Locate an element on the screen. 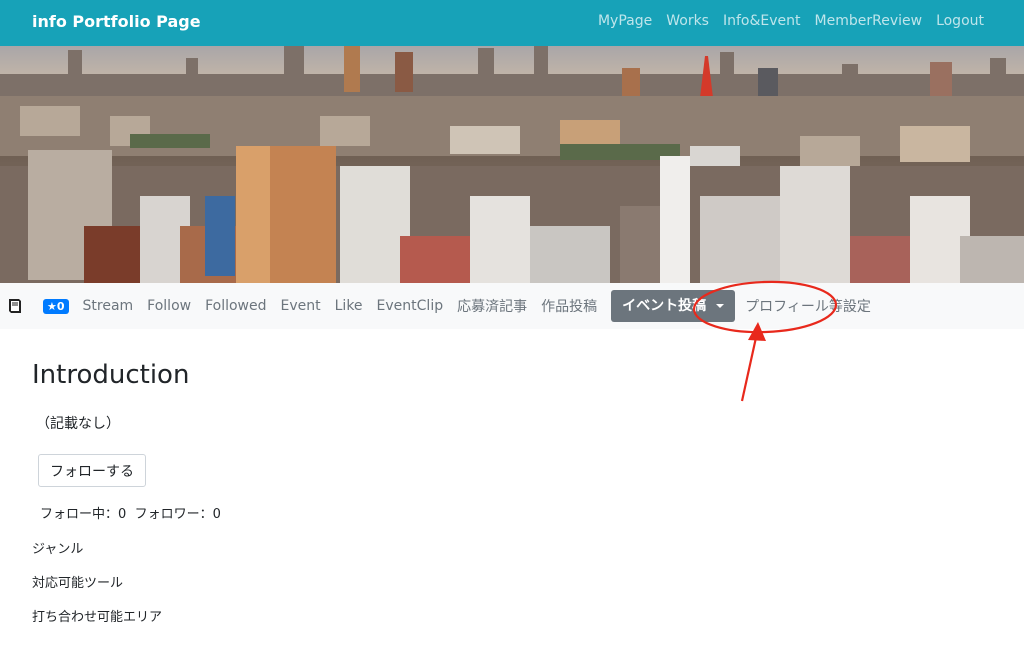  subnav-followed: Followed is located at coordinates (235, 306).